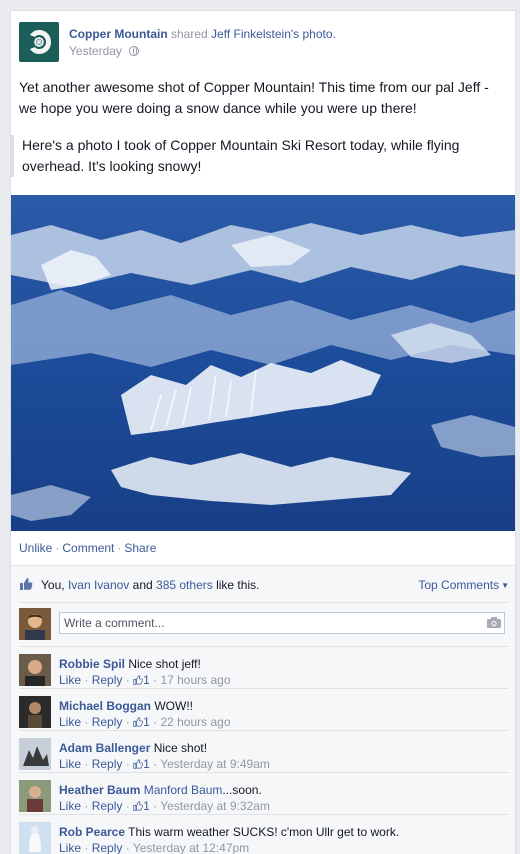  I want to click on comment-time: Yesterday at 9:32am, so click(215, 806).